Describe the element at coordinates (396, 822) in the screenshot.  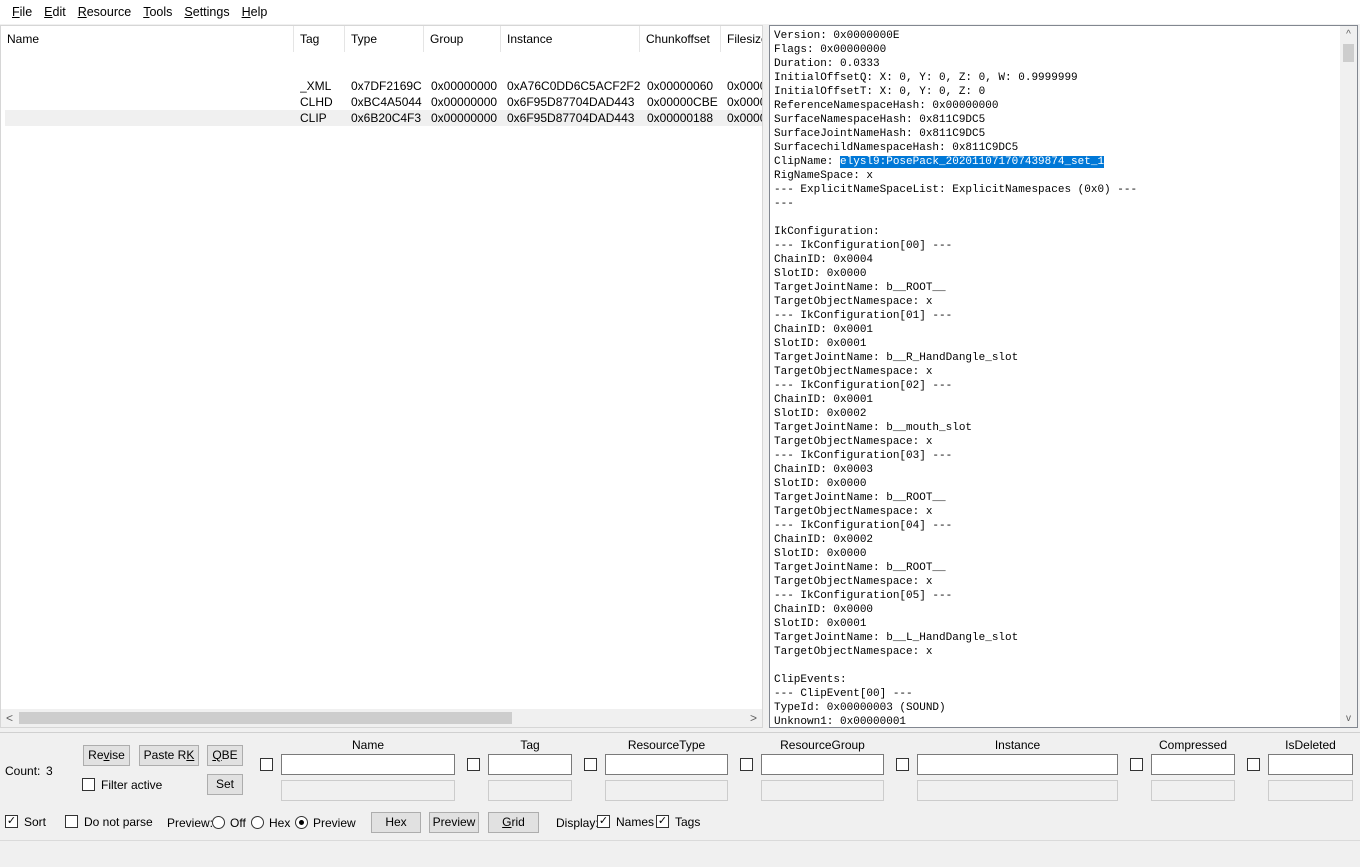
I see `hex-button: Hex` at that location.